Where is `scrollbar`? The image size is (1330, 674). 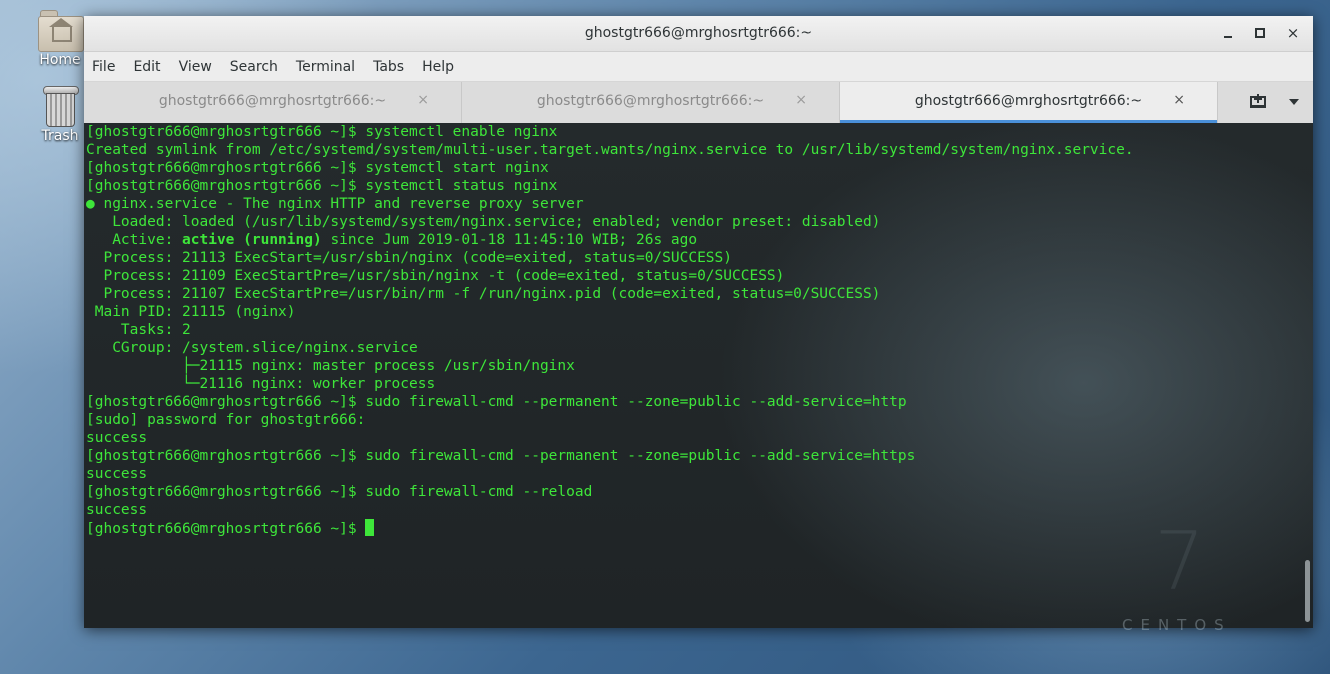
scrollbar is located at coordinates (1306, 375).